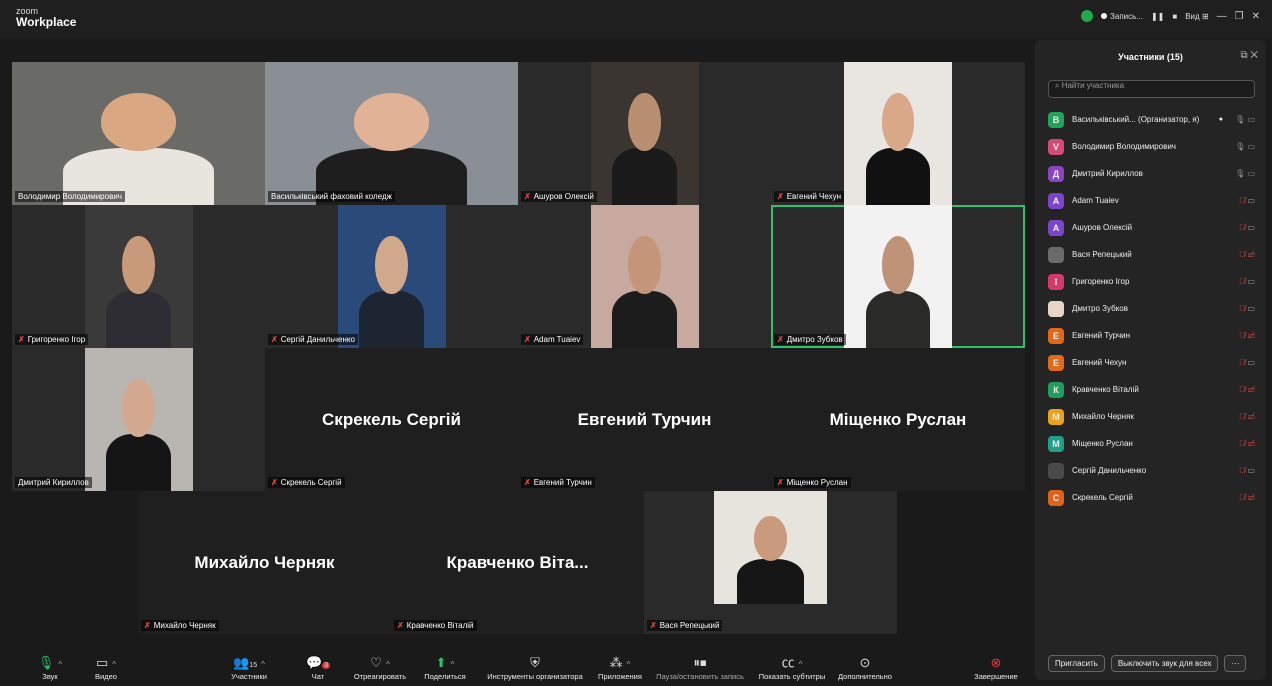 The image size is (1272, 686). What do you see at coordinates (1151, 470) in the screenshot?
I see `participant-row: Сергій Данильченко 🎙̸ ▭` at bounding box center [1151, 470].